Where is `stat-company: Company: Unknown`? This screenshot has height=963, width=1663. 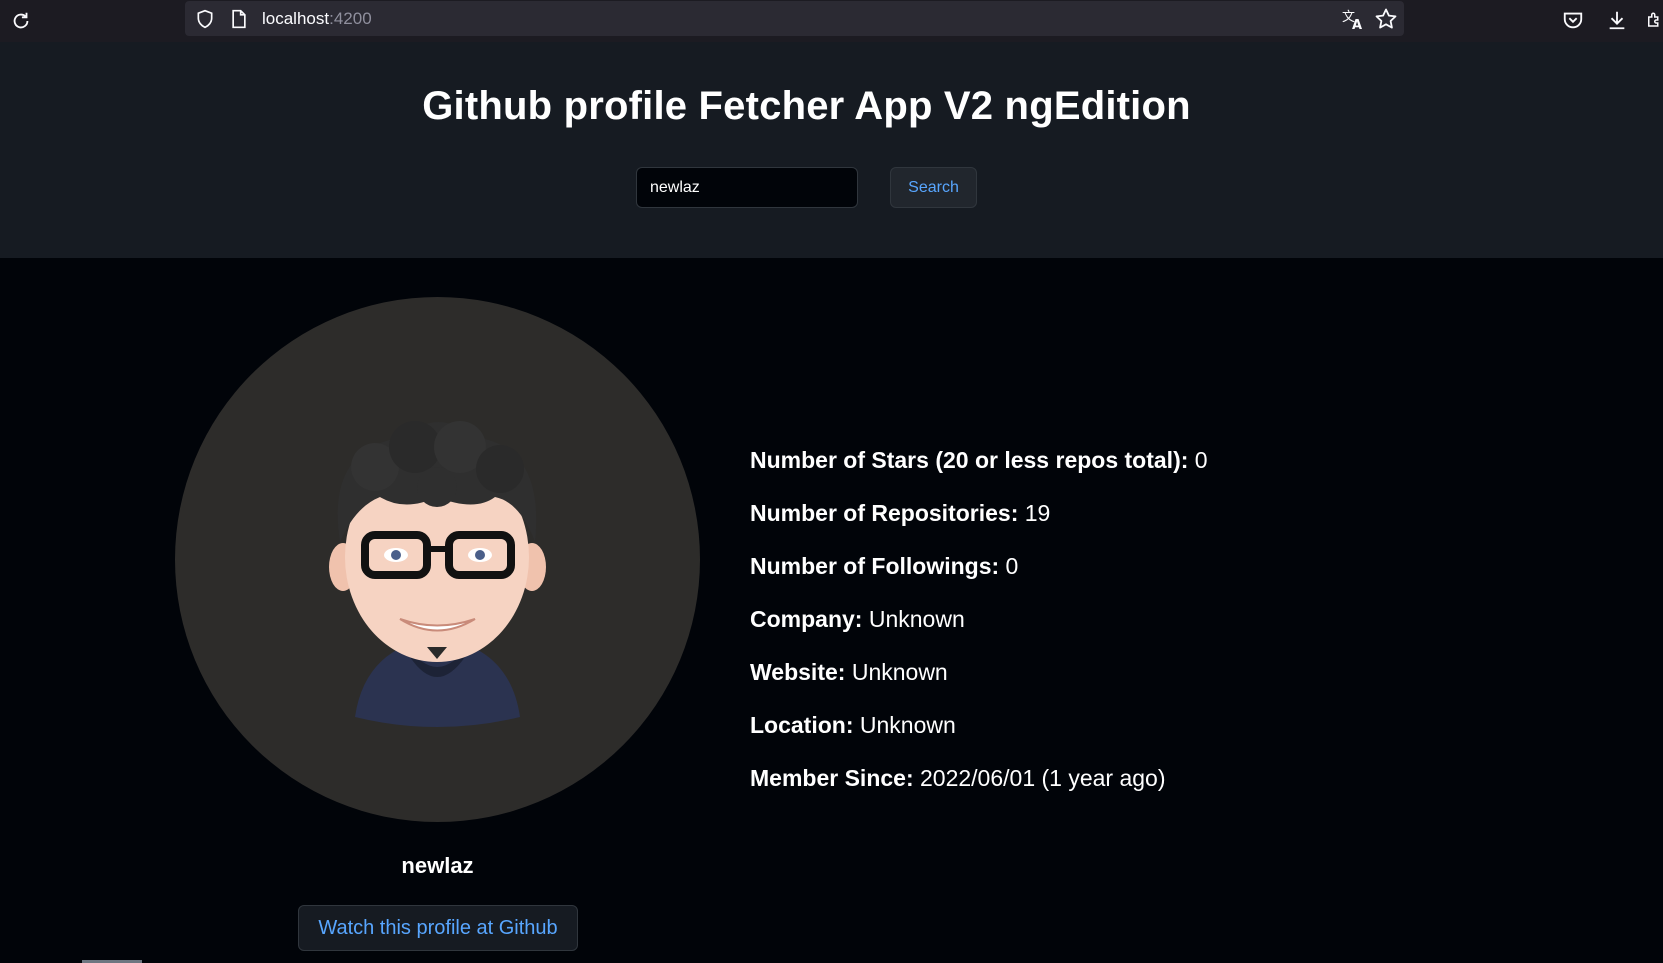 stat-company: Company: Unknown is located at coordinates (979, 632).